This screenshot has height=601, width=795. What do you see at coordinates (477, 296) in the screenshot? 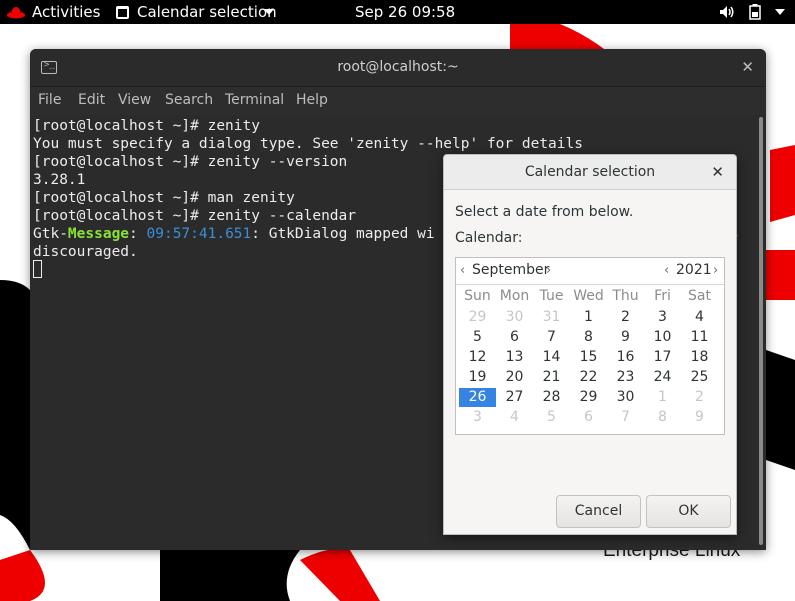
I see `weekday-header: Sun` at bounding box center [477, 296].